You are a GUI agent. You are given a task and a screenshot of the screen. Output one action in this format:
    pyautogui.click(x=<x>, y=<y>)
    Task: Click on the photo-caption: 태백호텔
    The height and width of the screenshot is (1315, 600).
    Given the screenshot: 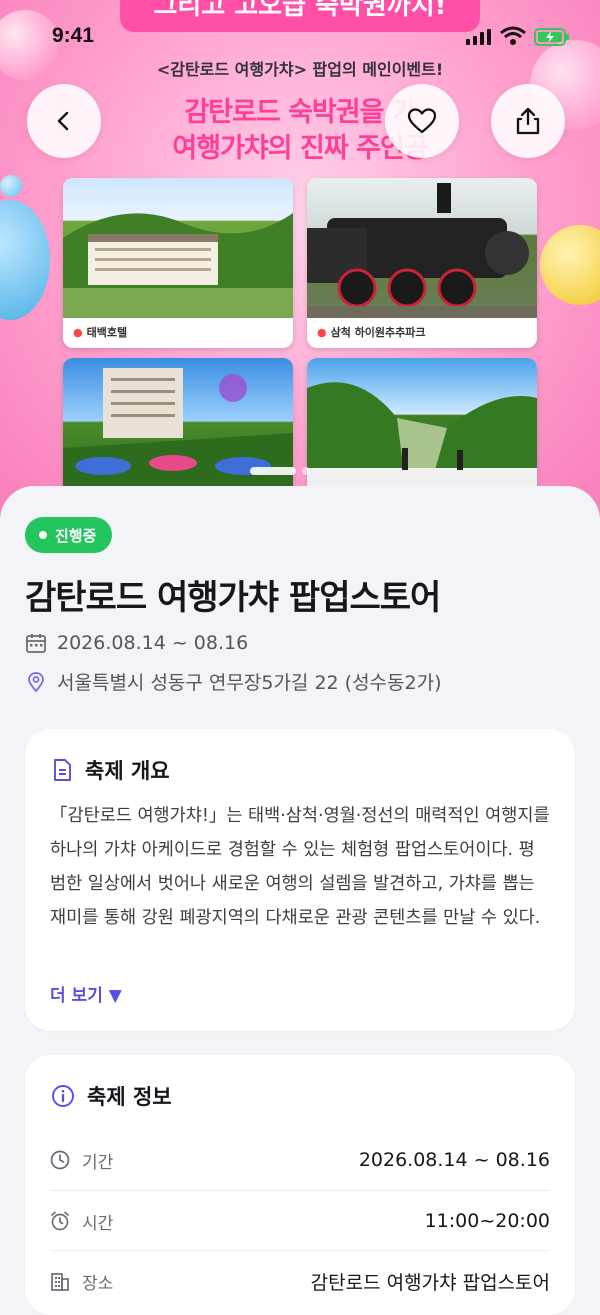 What is the action you would take?
    pyautogui.click(x=107, y=332)
    